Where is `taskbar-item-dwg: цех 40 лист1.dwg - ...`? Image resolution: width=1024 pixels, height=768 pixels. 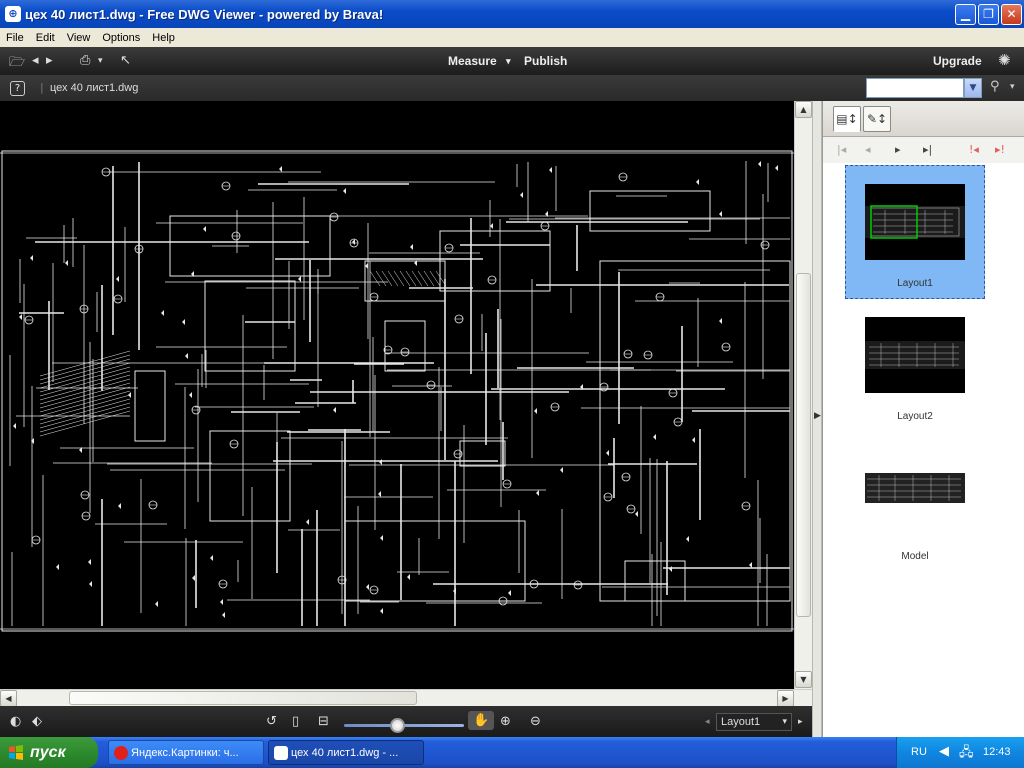 taskbar-item-dwg: цех 40 лист1.dwg - ... is located at coordinates (346, 752).